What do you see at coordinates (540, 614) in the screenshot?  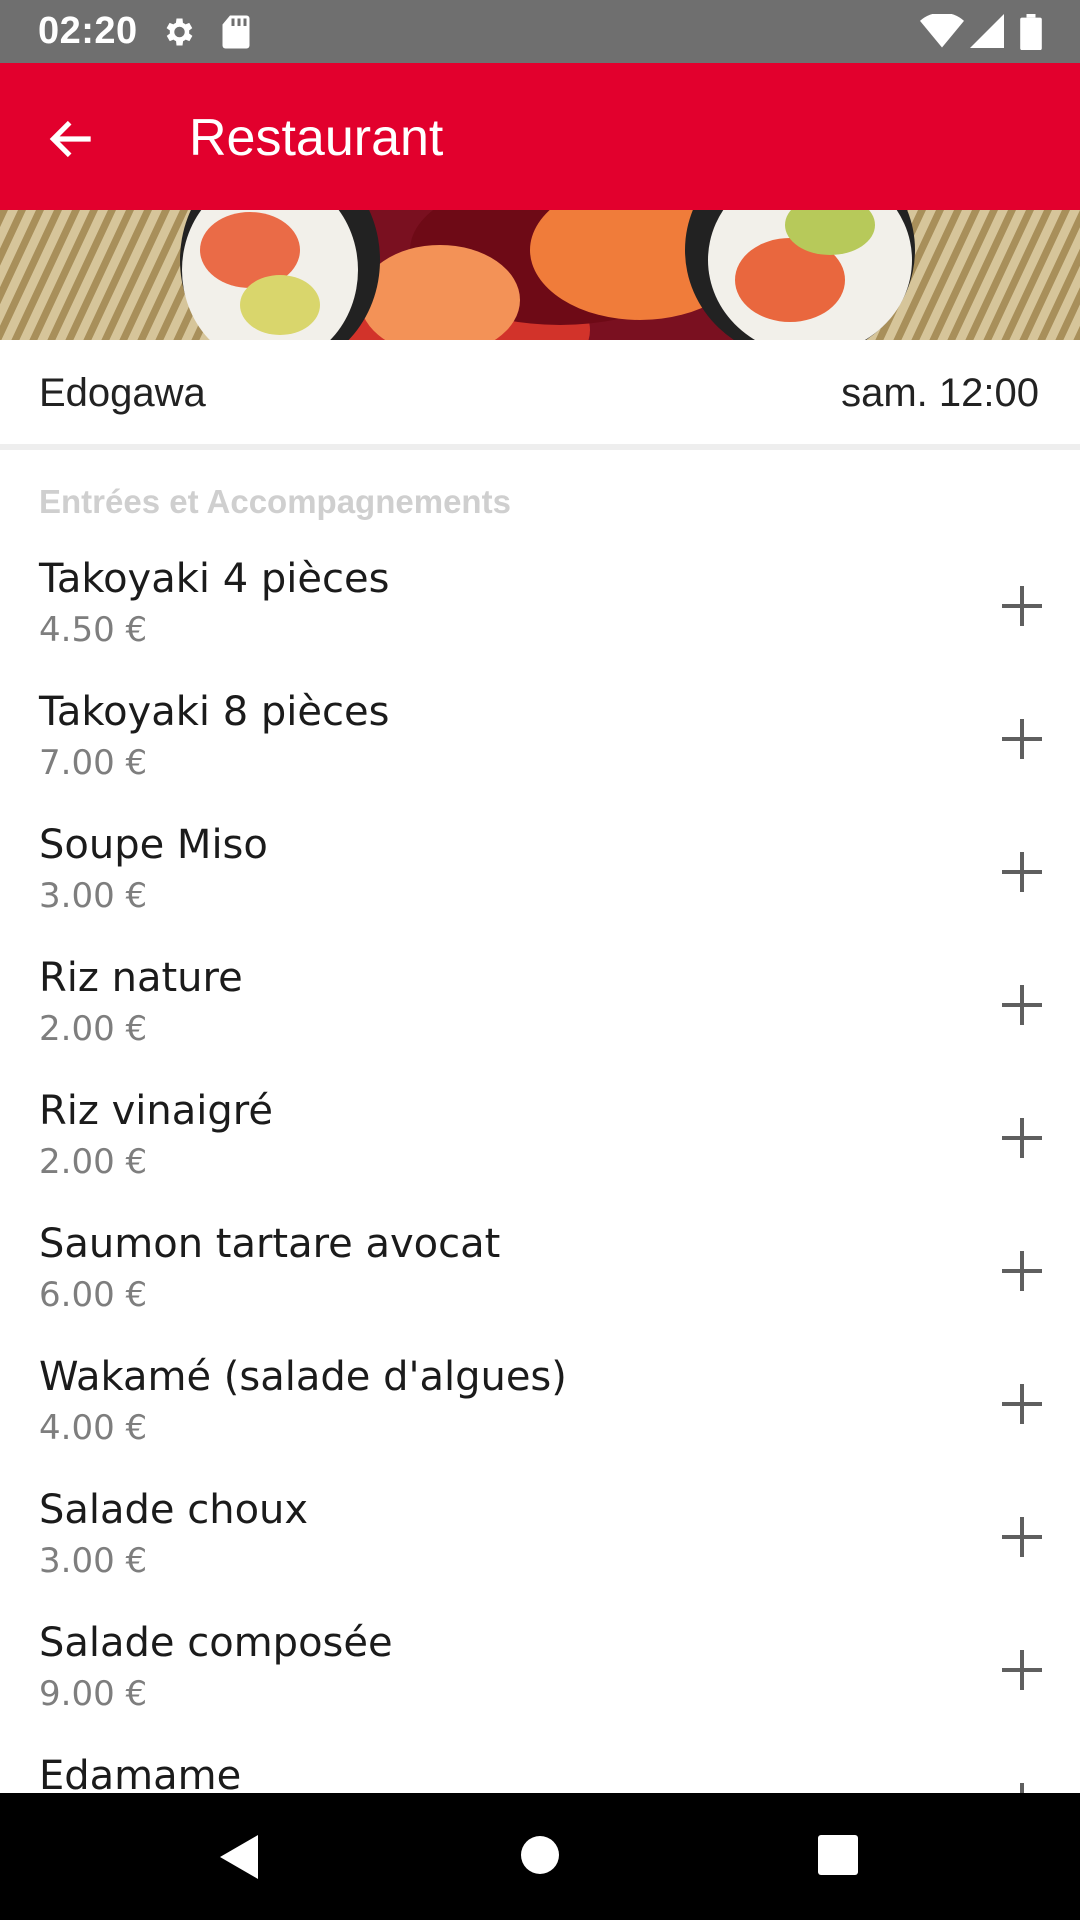 I see `menu-item: Takoyaki 4 pièces 4.50 €` at bounding box center [540, 614].